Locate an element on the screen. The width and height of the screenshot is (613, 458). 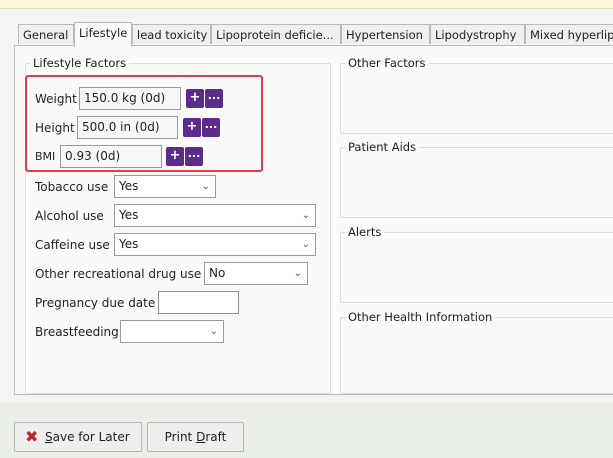
tab-lead-toxicity: lead toxicity is located at coordinates (171, 34).